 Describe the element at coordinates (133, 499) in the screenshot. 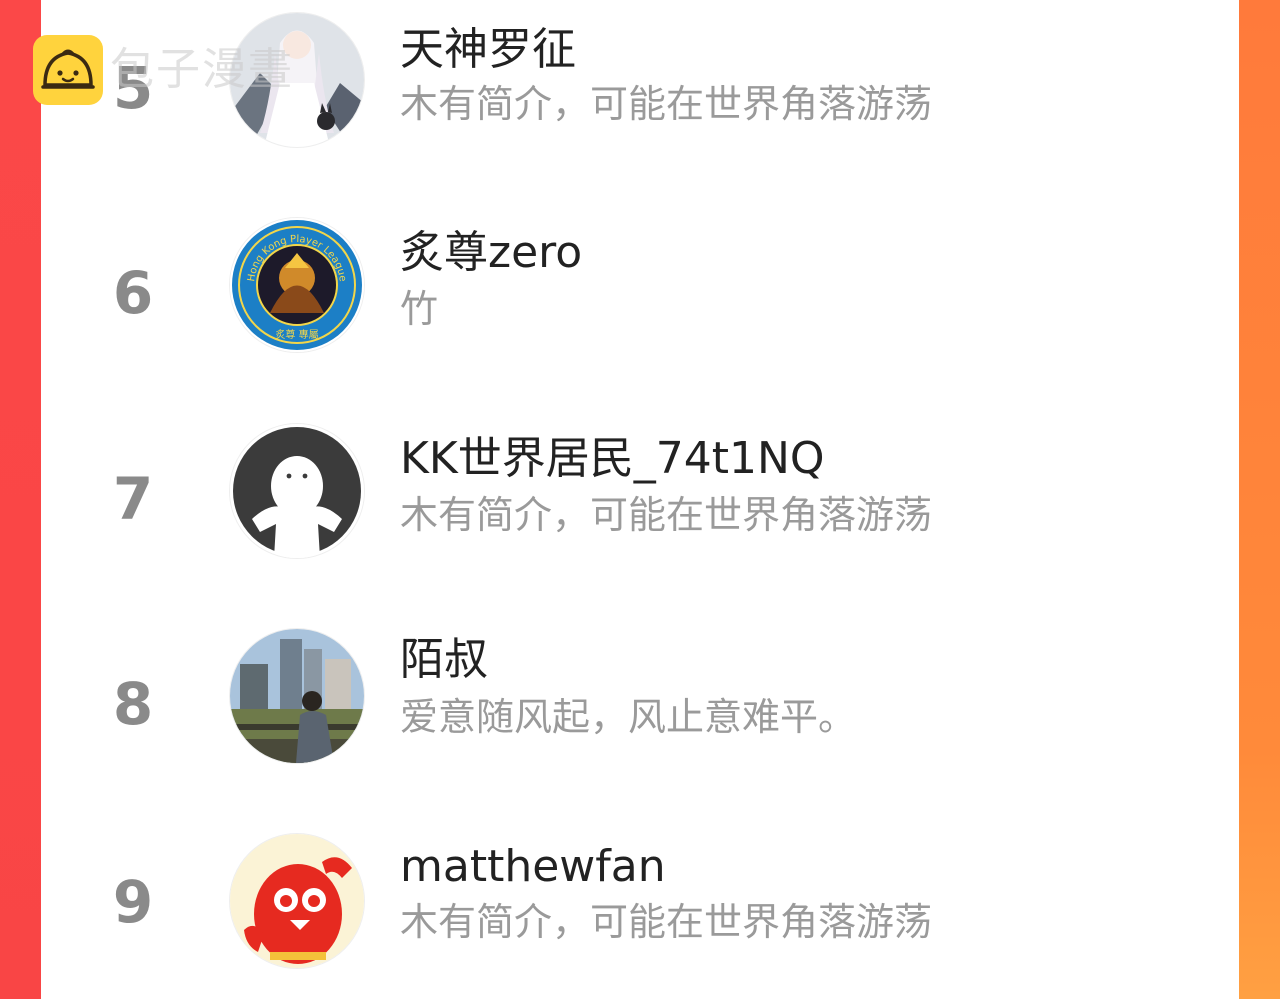

I see `rank-number: 7` at that location.